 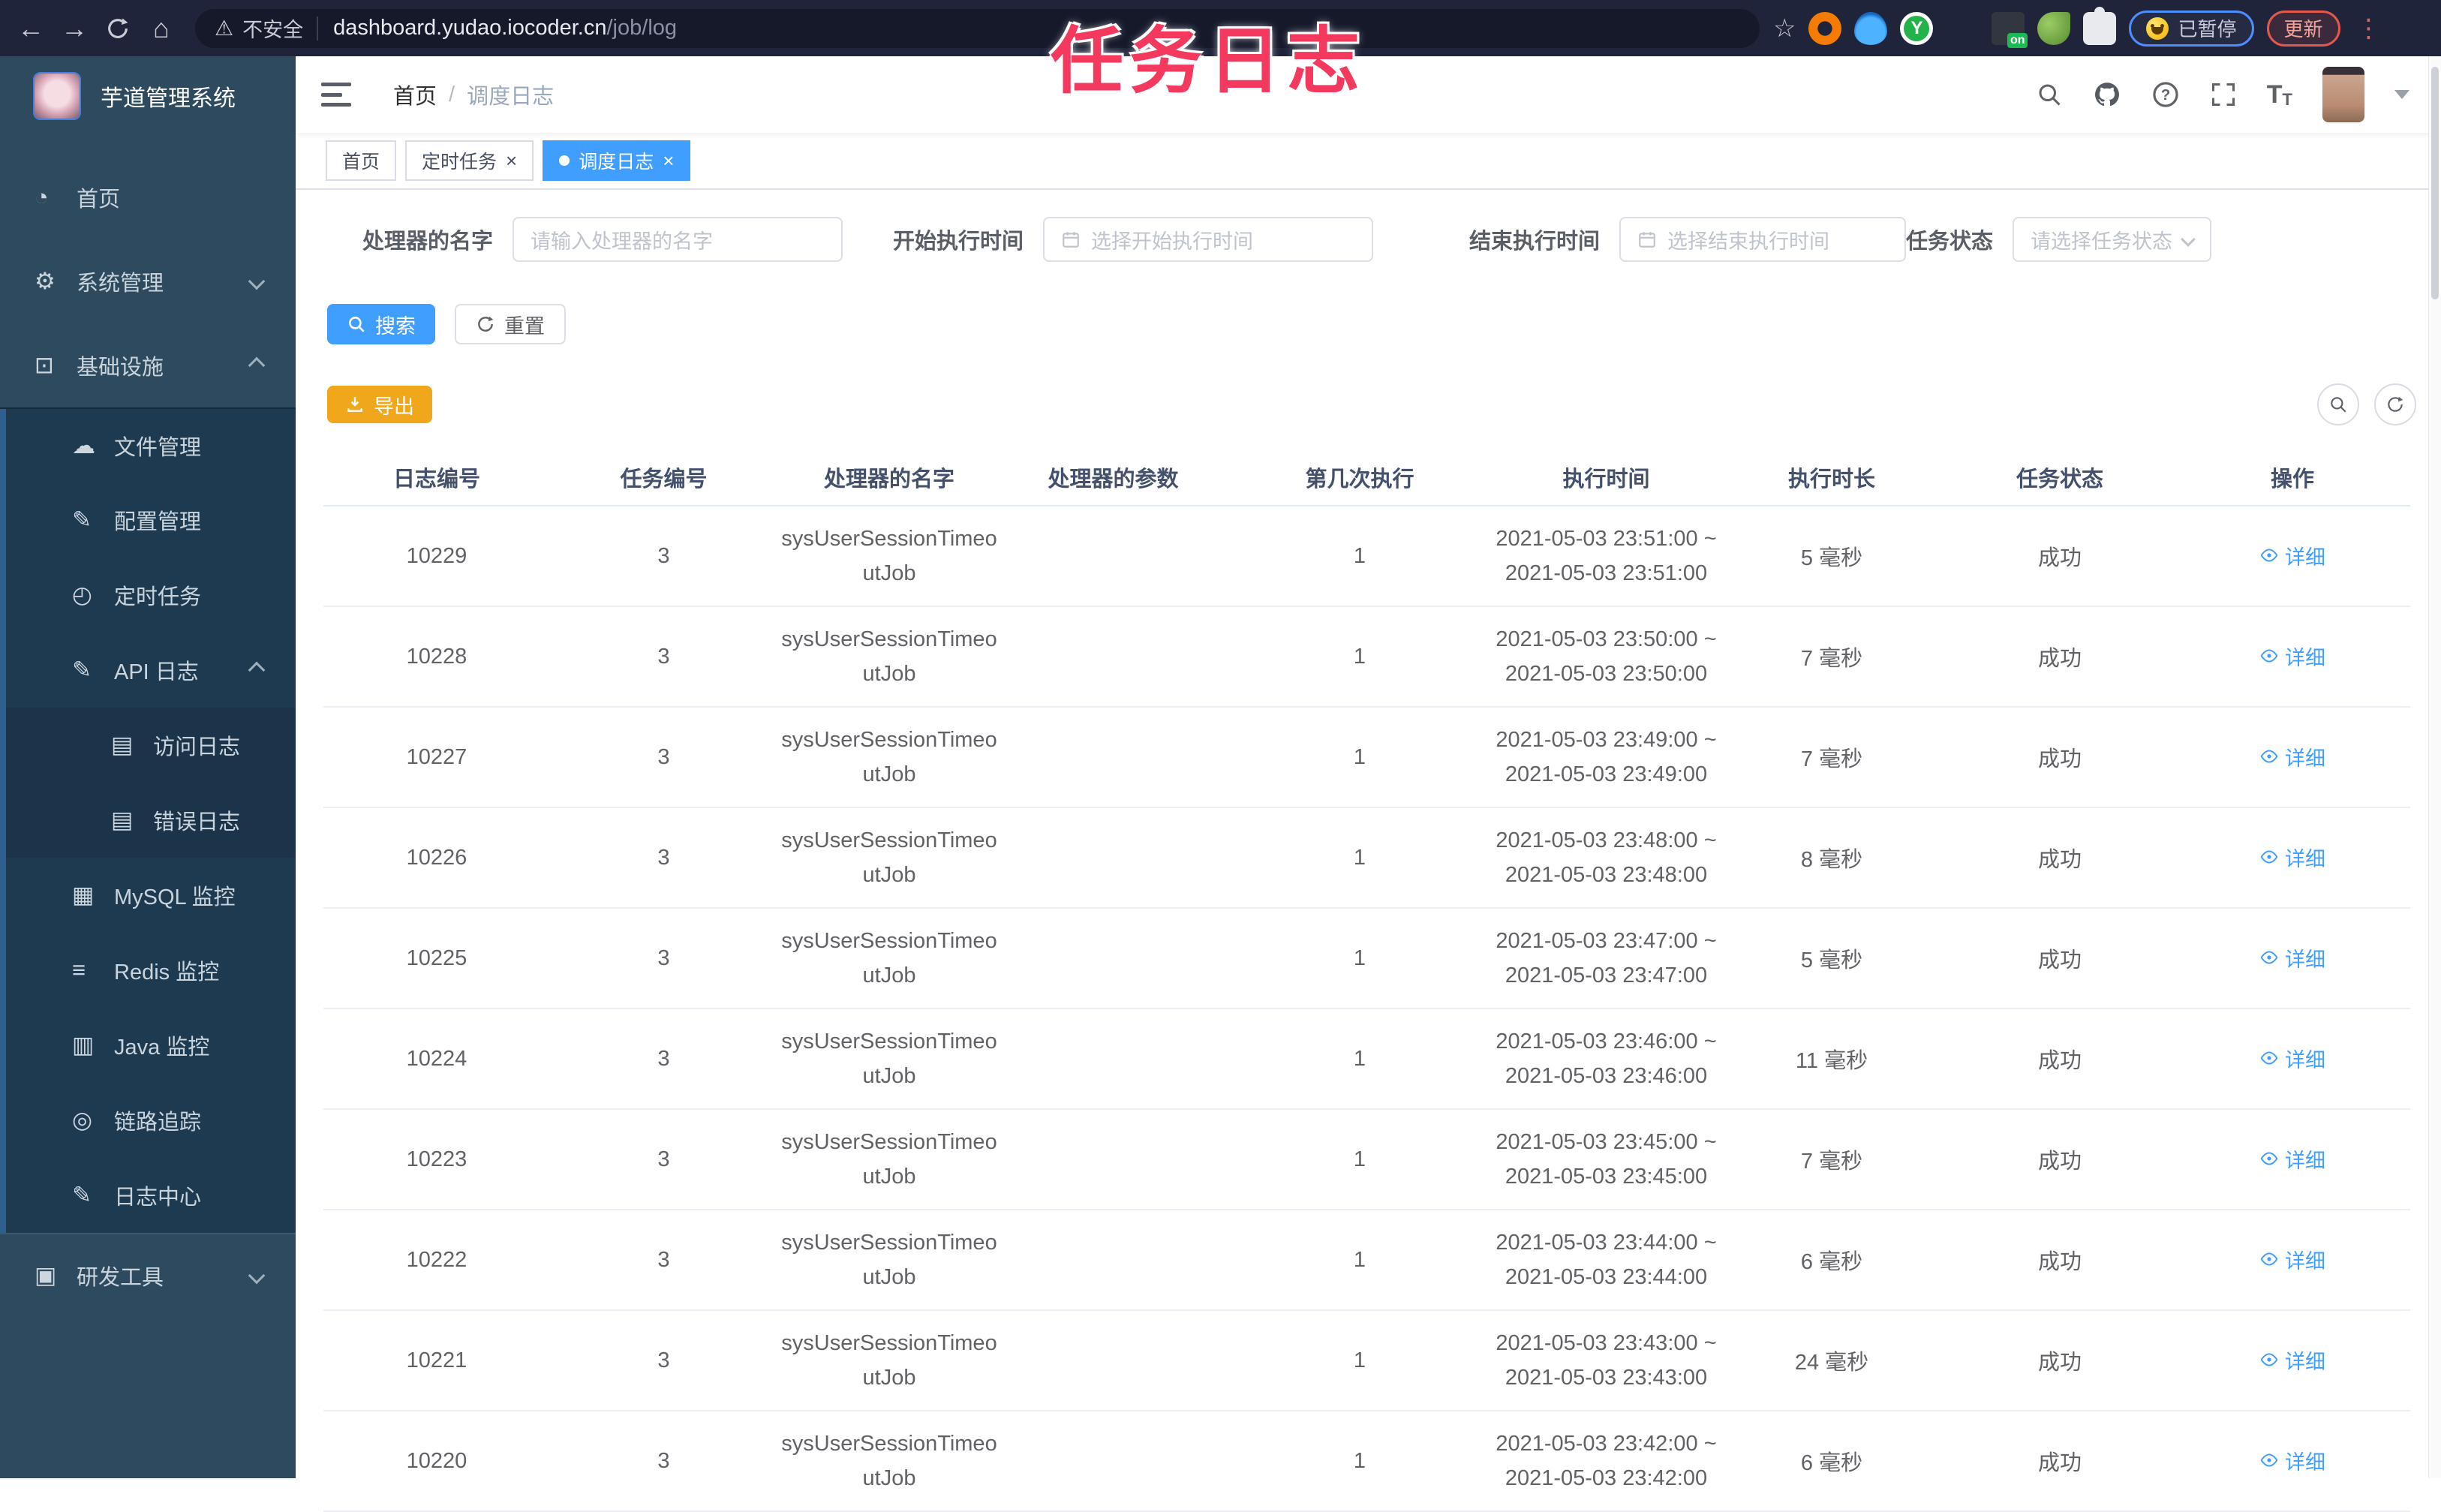 What do you see at coordinates (148, 197) in the screenshot?
I see `sidebar-item: ◔ 首页` at bounding box center [148, 197].